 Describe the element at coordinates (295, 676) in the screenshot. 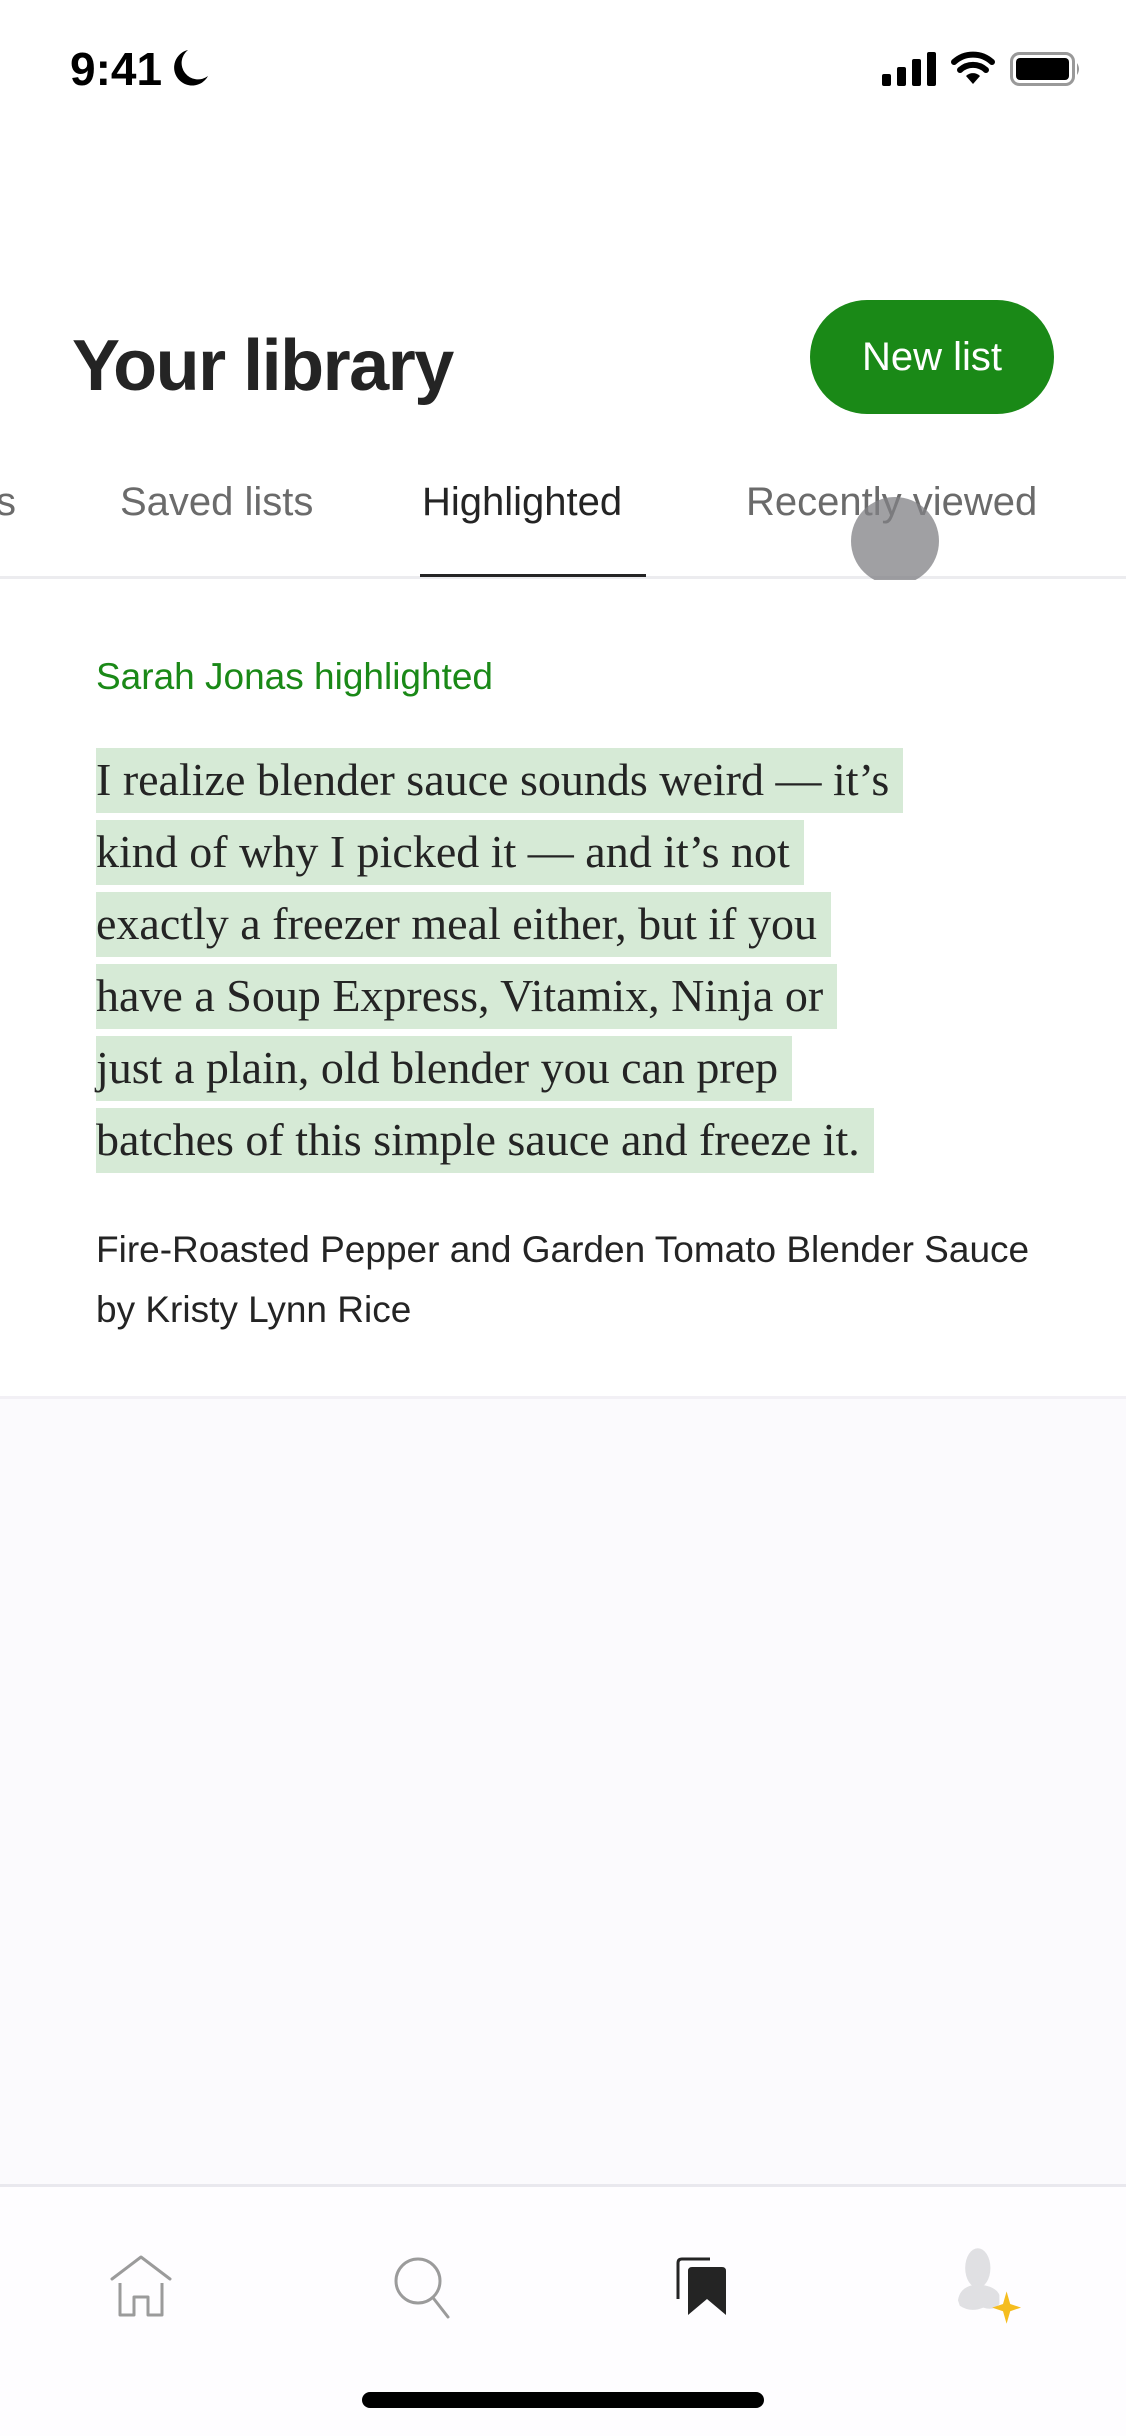

I see `highlighter-label: Sarah Jonas highlighted` at that location.